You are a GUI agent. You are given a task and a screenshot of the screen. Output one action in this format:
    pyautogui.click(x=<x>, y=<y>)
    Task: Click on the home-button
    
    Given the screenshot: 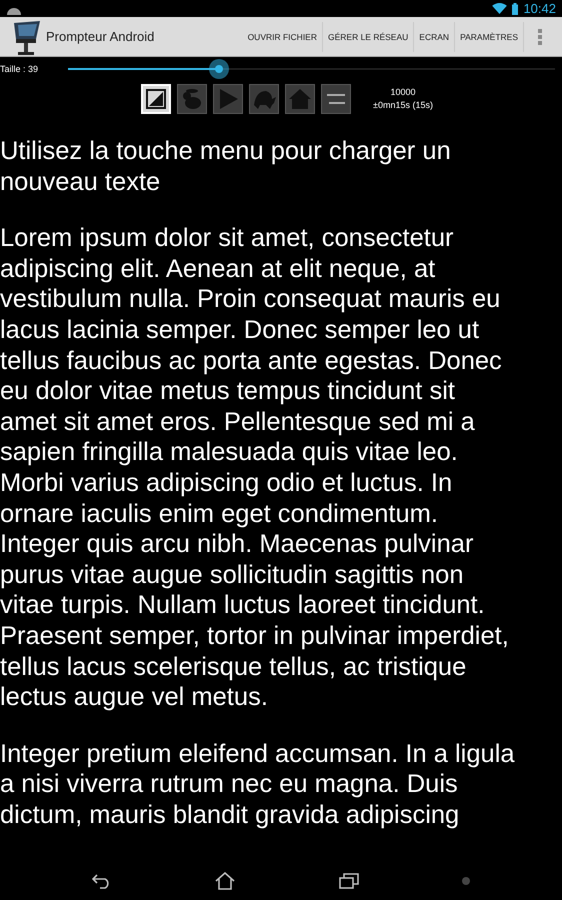 What is the action you would take?
    pyautogui.click(x=300, y=99)
    